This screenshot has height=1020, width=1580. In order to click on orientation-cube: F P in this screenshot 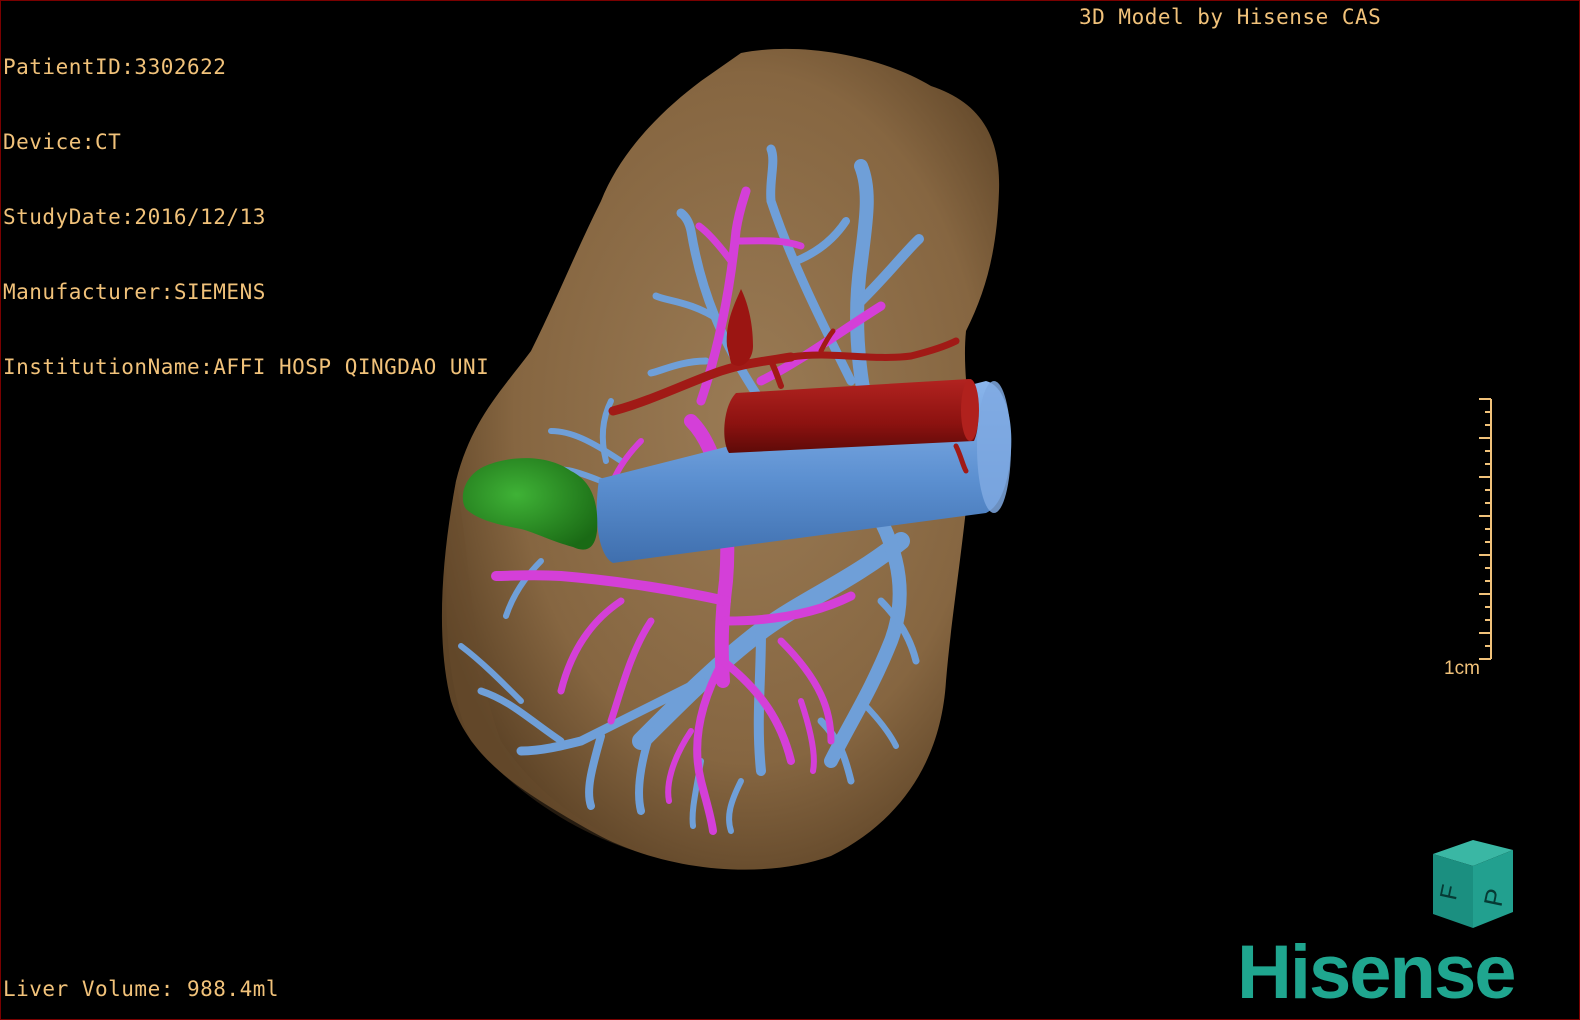, I will do `click(1471, 886)`.